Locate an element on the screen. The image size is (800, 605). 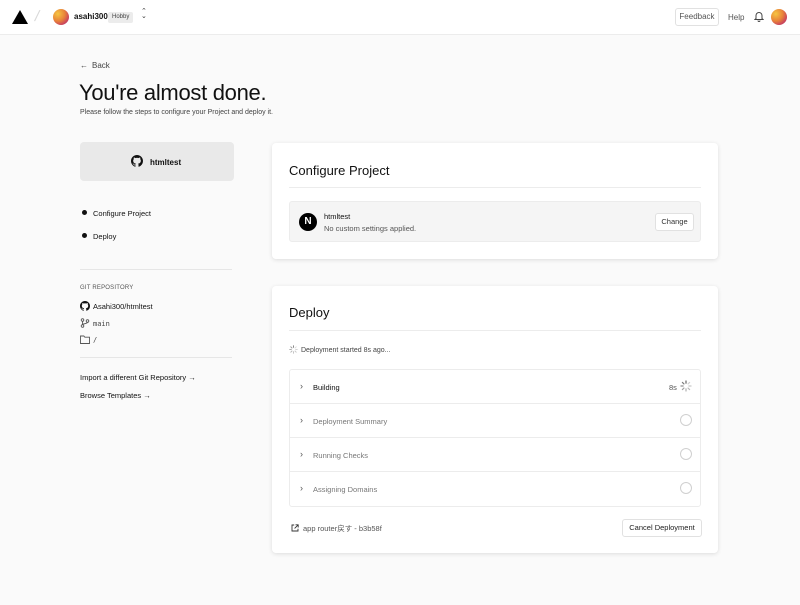
vercel-logo-icon is located at coordinates (20, 17).